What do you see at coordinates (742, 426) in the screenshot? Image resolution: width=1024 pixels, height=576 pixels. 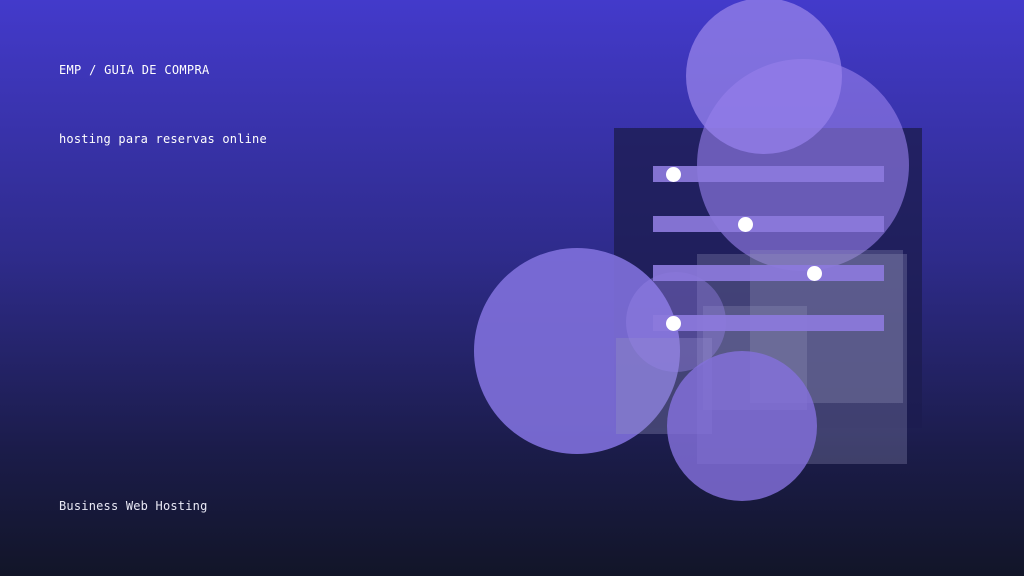 I see `decorative-circle-bottom` at bounding box center [742, 426].